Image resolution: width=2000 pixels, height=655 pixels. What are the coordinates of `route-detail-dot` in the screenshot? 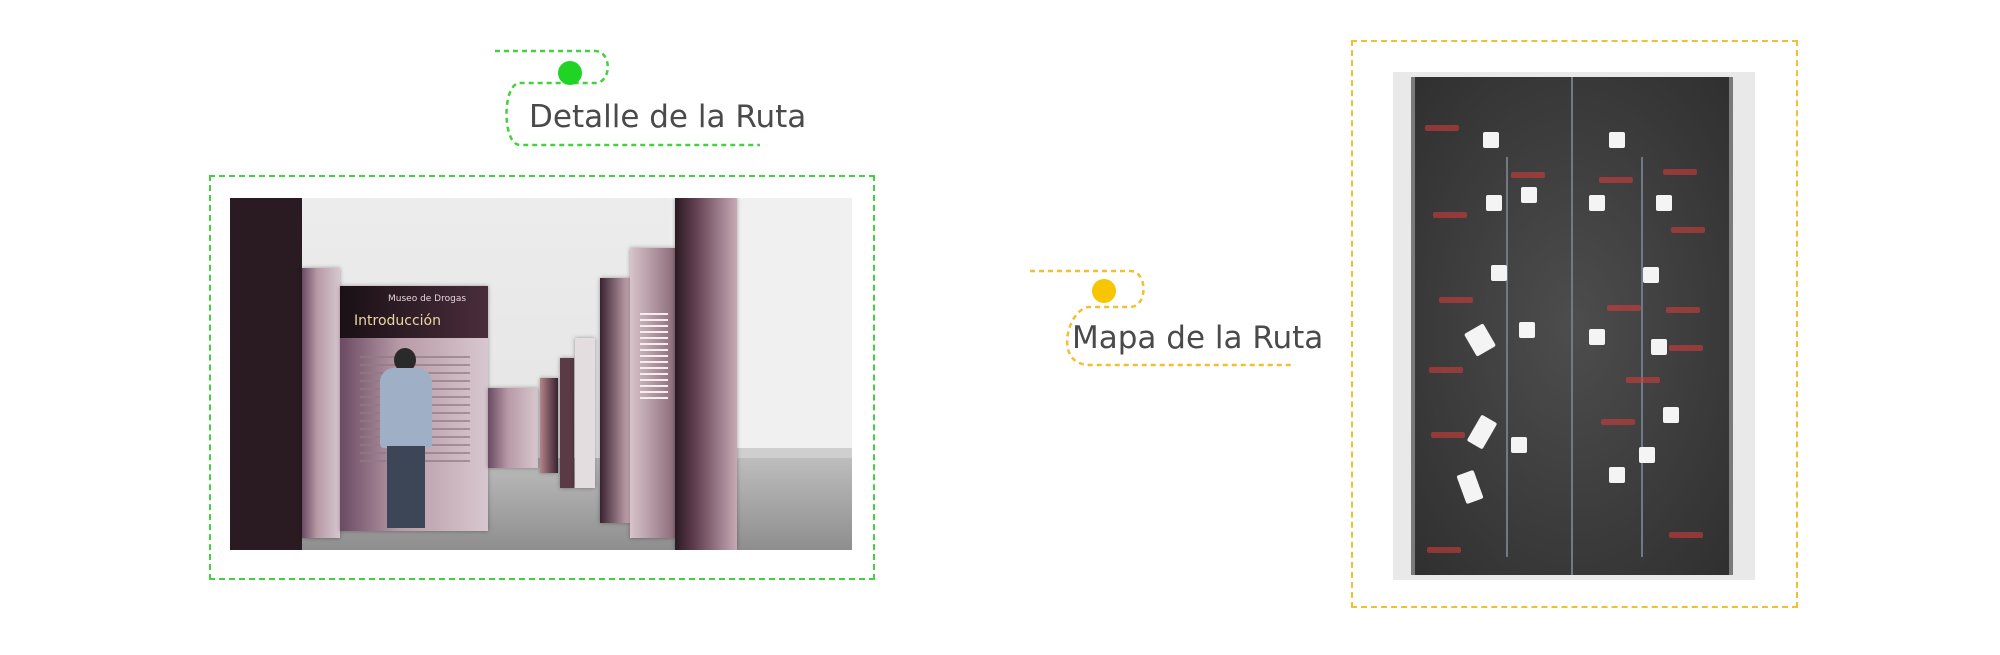 It's located at (570, 73).